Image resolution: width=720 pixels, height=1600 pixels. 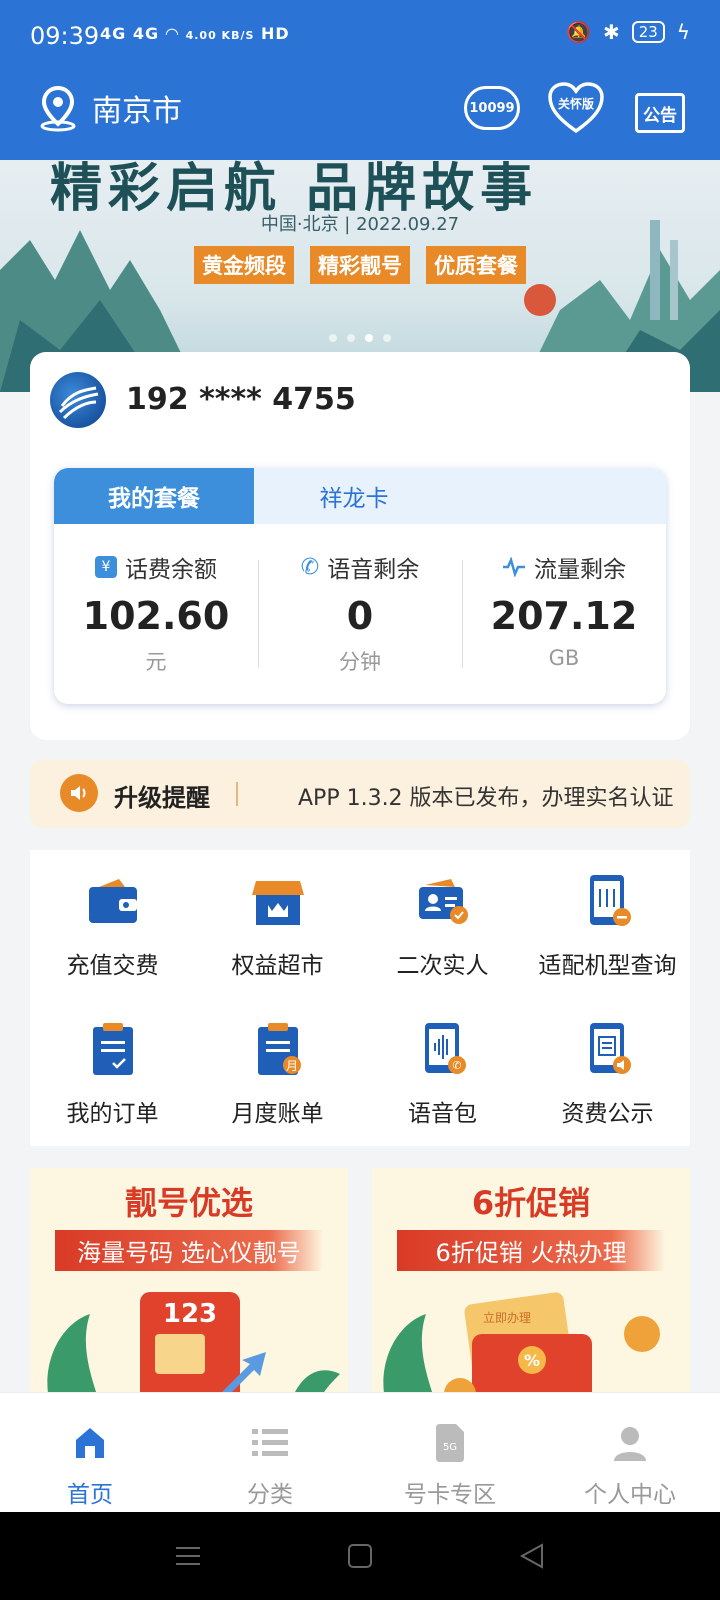 I want to click on upgrade-notice: 升级提醒 APP 1.3.2 版本已发布，办理实名认证, so click(x=360, y=794).